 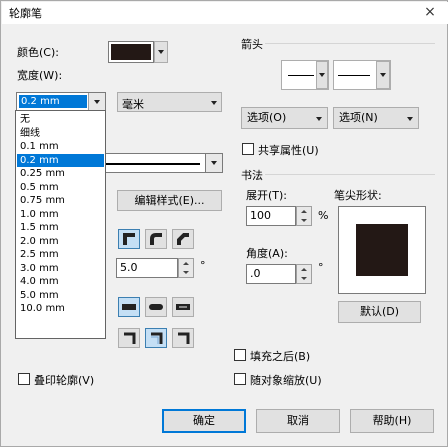 What do you see at coordinates (38, 52) in the screenshot?
I see `color-label: 颜色(C):` at bounding box center [38, 52].